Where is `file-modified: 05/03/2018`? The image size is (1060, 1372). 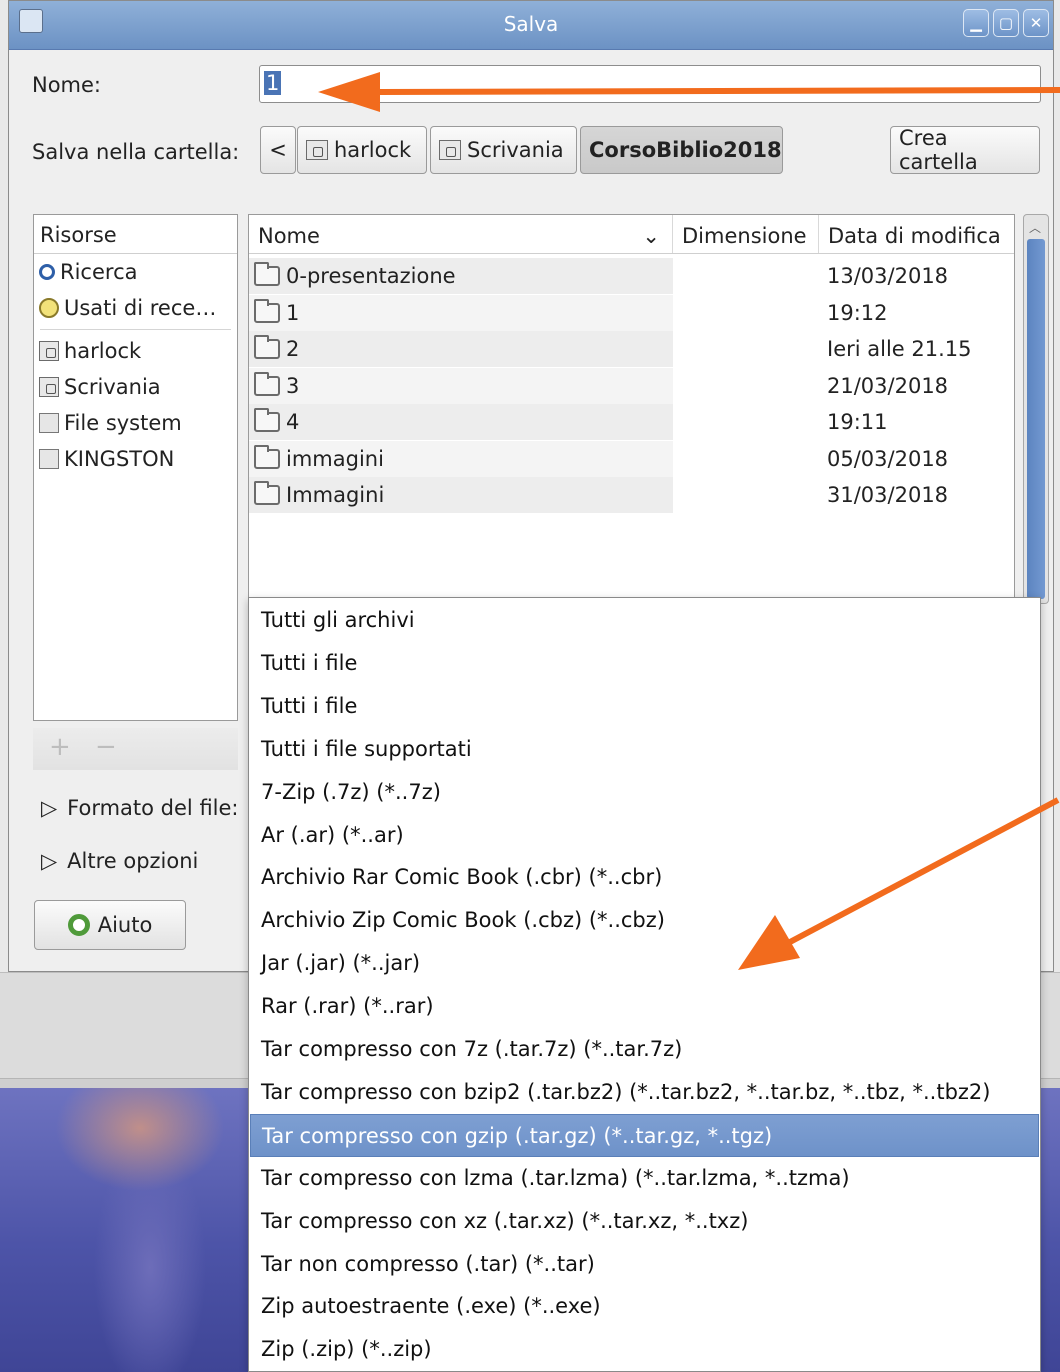 file-modified: 05/03/2018 is located at coordinates (888, 458).